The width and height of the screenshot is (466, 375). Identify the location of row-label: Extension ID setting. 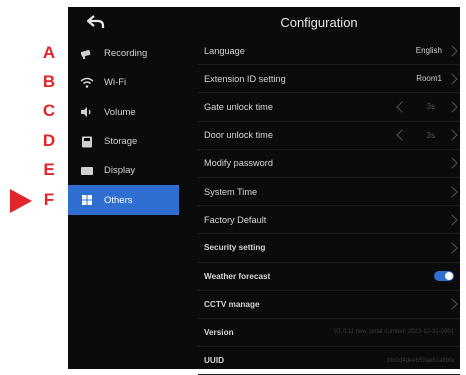
(245, 78).